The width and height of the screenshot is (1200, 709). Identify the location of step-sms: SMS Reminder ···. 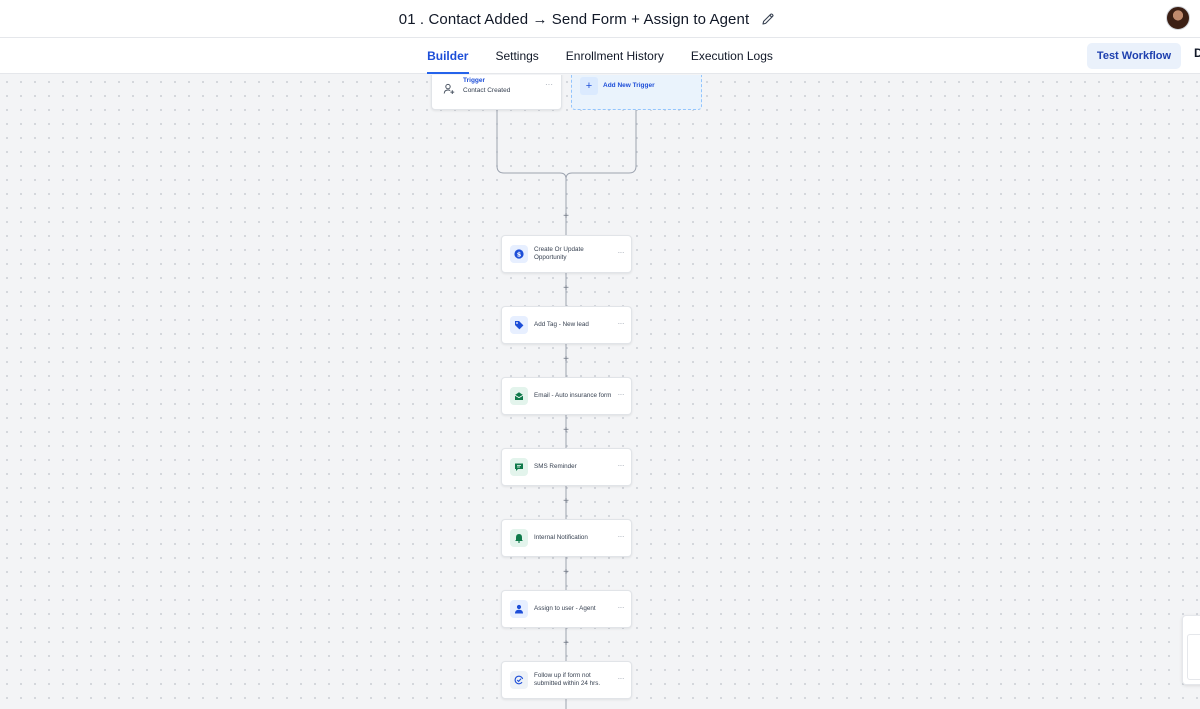
(566, 467).